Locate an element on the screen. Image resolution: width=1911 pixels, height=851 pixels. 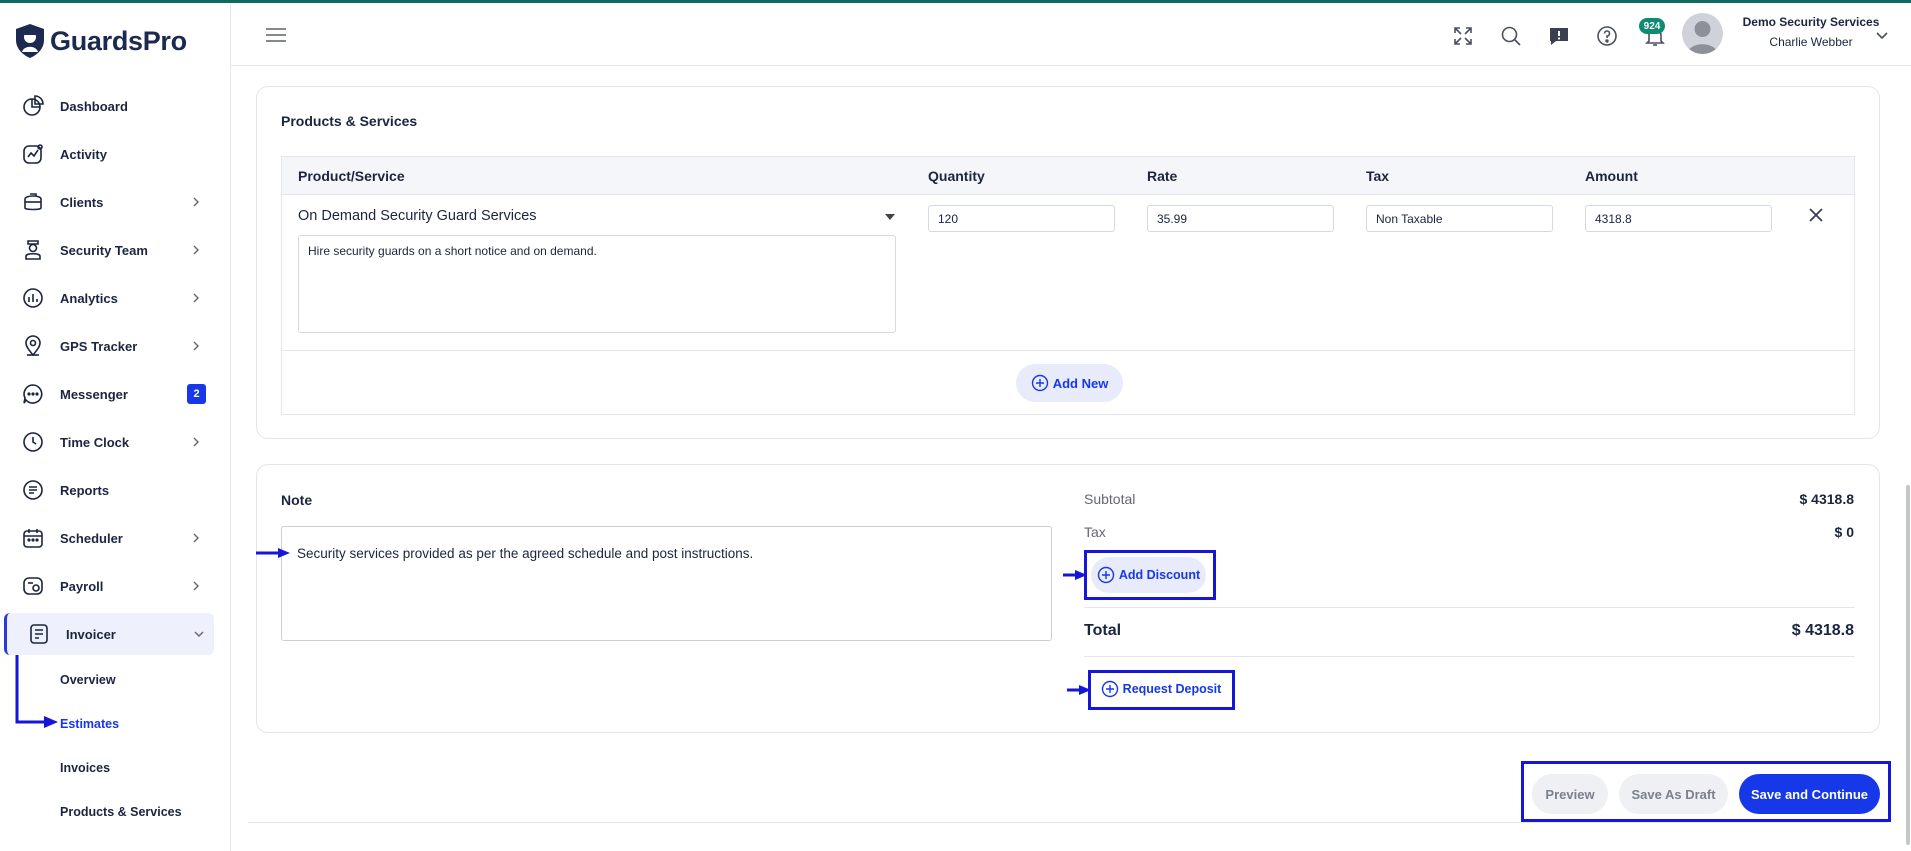
annotation-highlight-discount is located at coordinates (1150, 575).